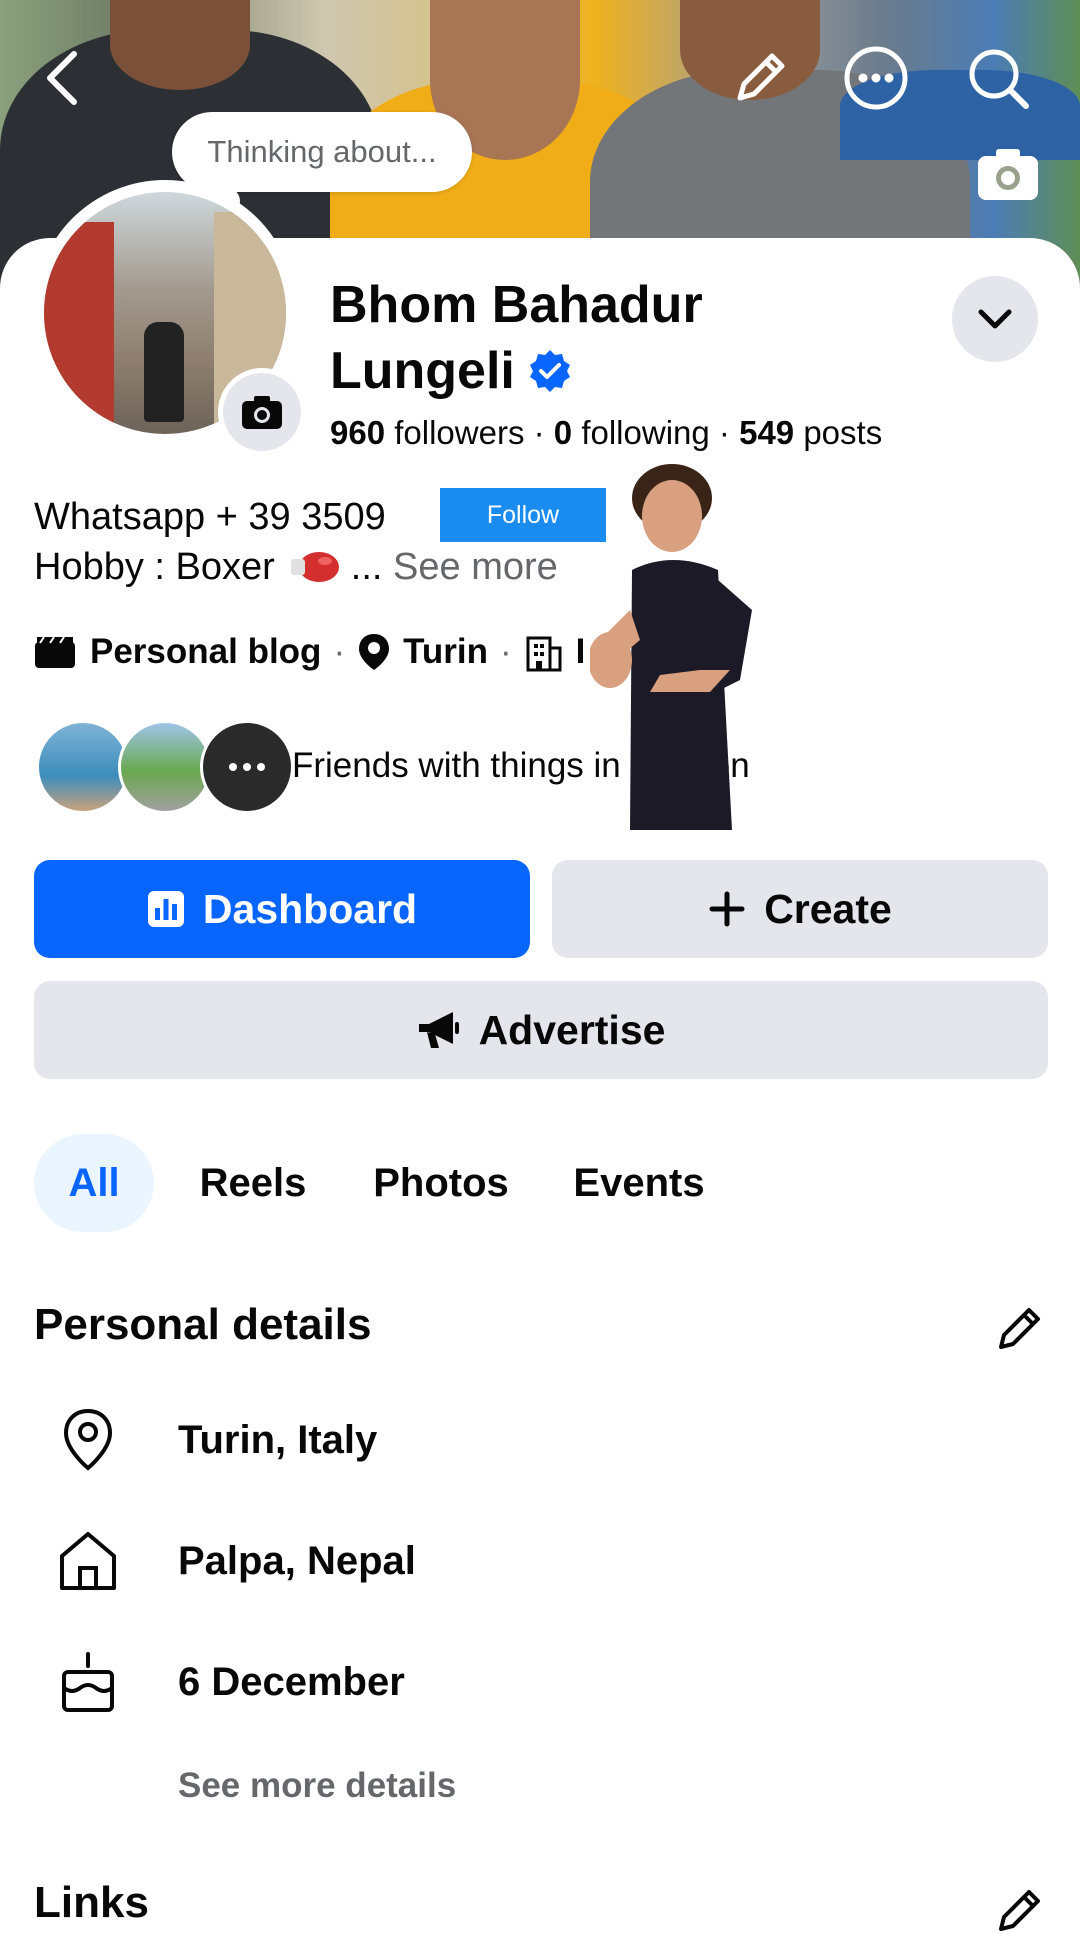  I want to click on followers-link: 960 followers, so click(427, 432).